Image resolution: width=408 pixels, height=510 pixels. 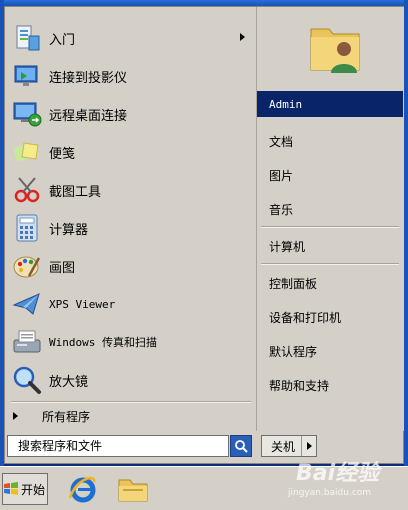 What do you see at coordinates (330, 104) in the screenshot?
I see `user-link: Admin` at bounding box center [330, 104].